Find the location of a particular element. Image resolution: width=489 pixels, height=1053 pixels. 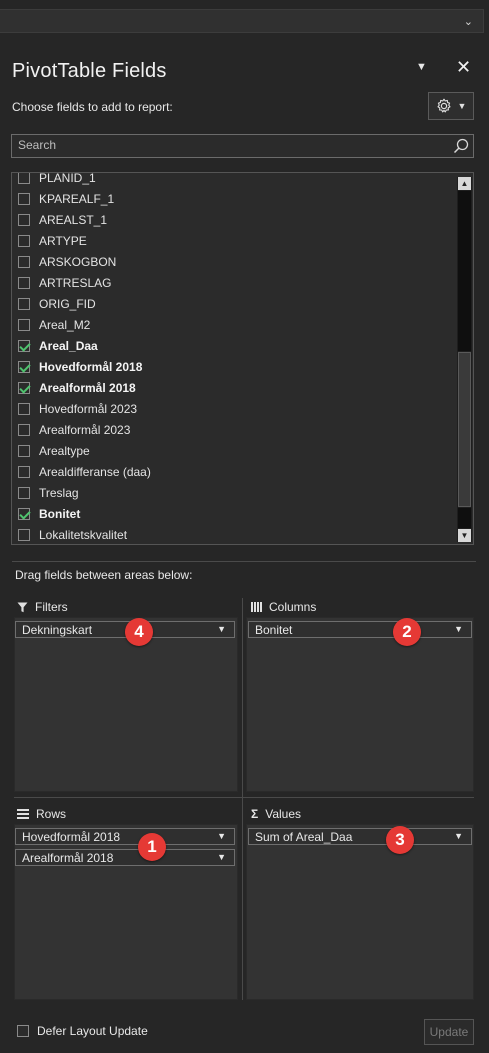

search-box is located at coordinates (242, 146).